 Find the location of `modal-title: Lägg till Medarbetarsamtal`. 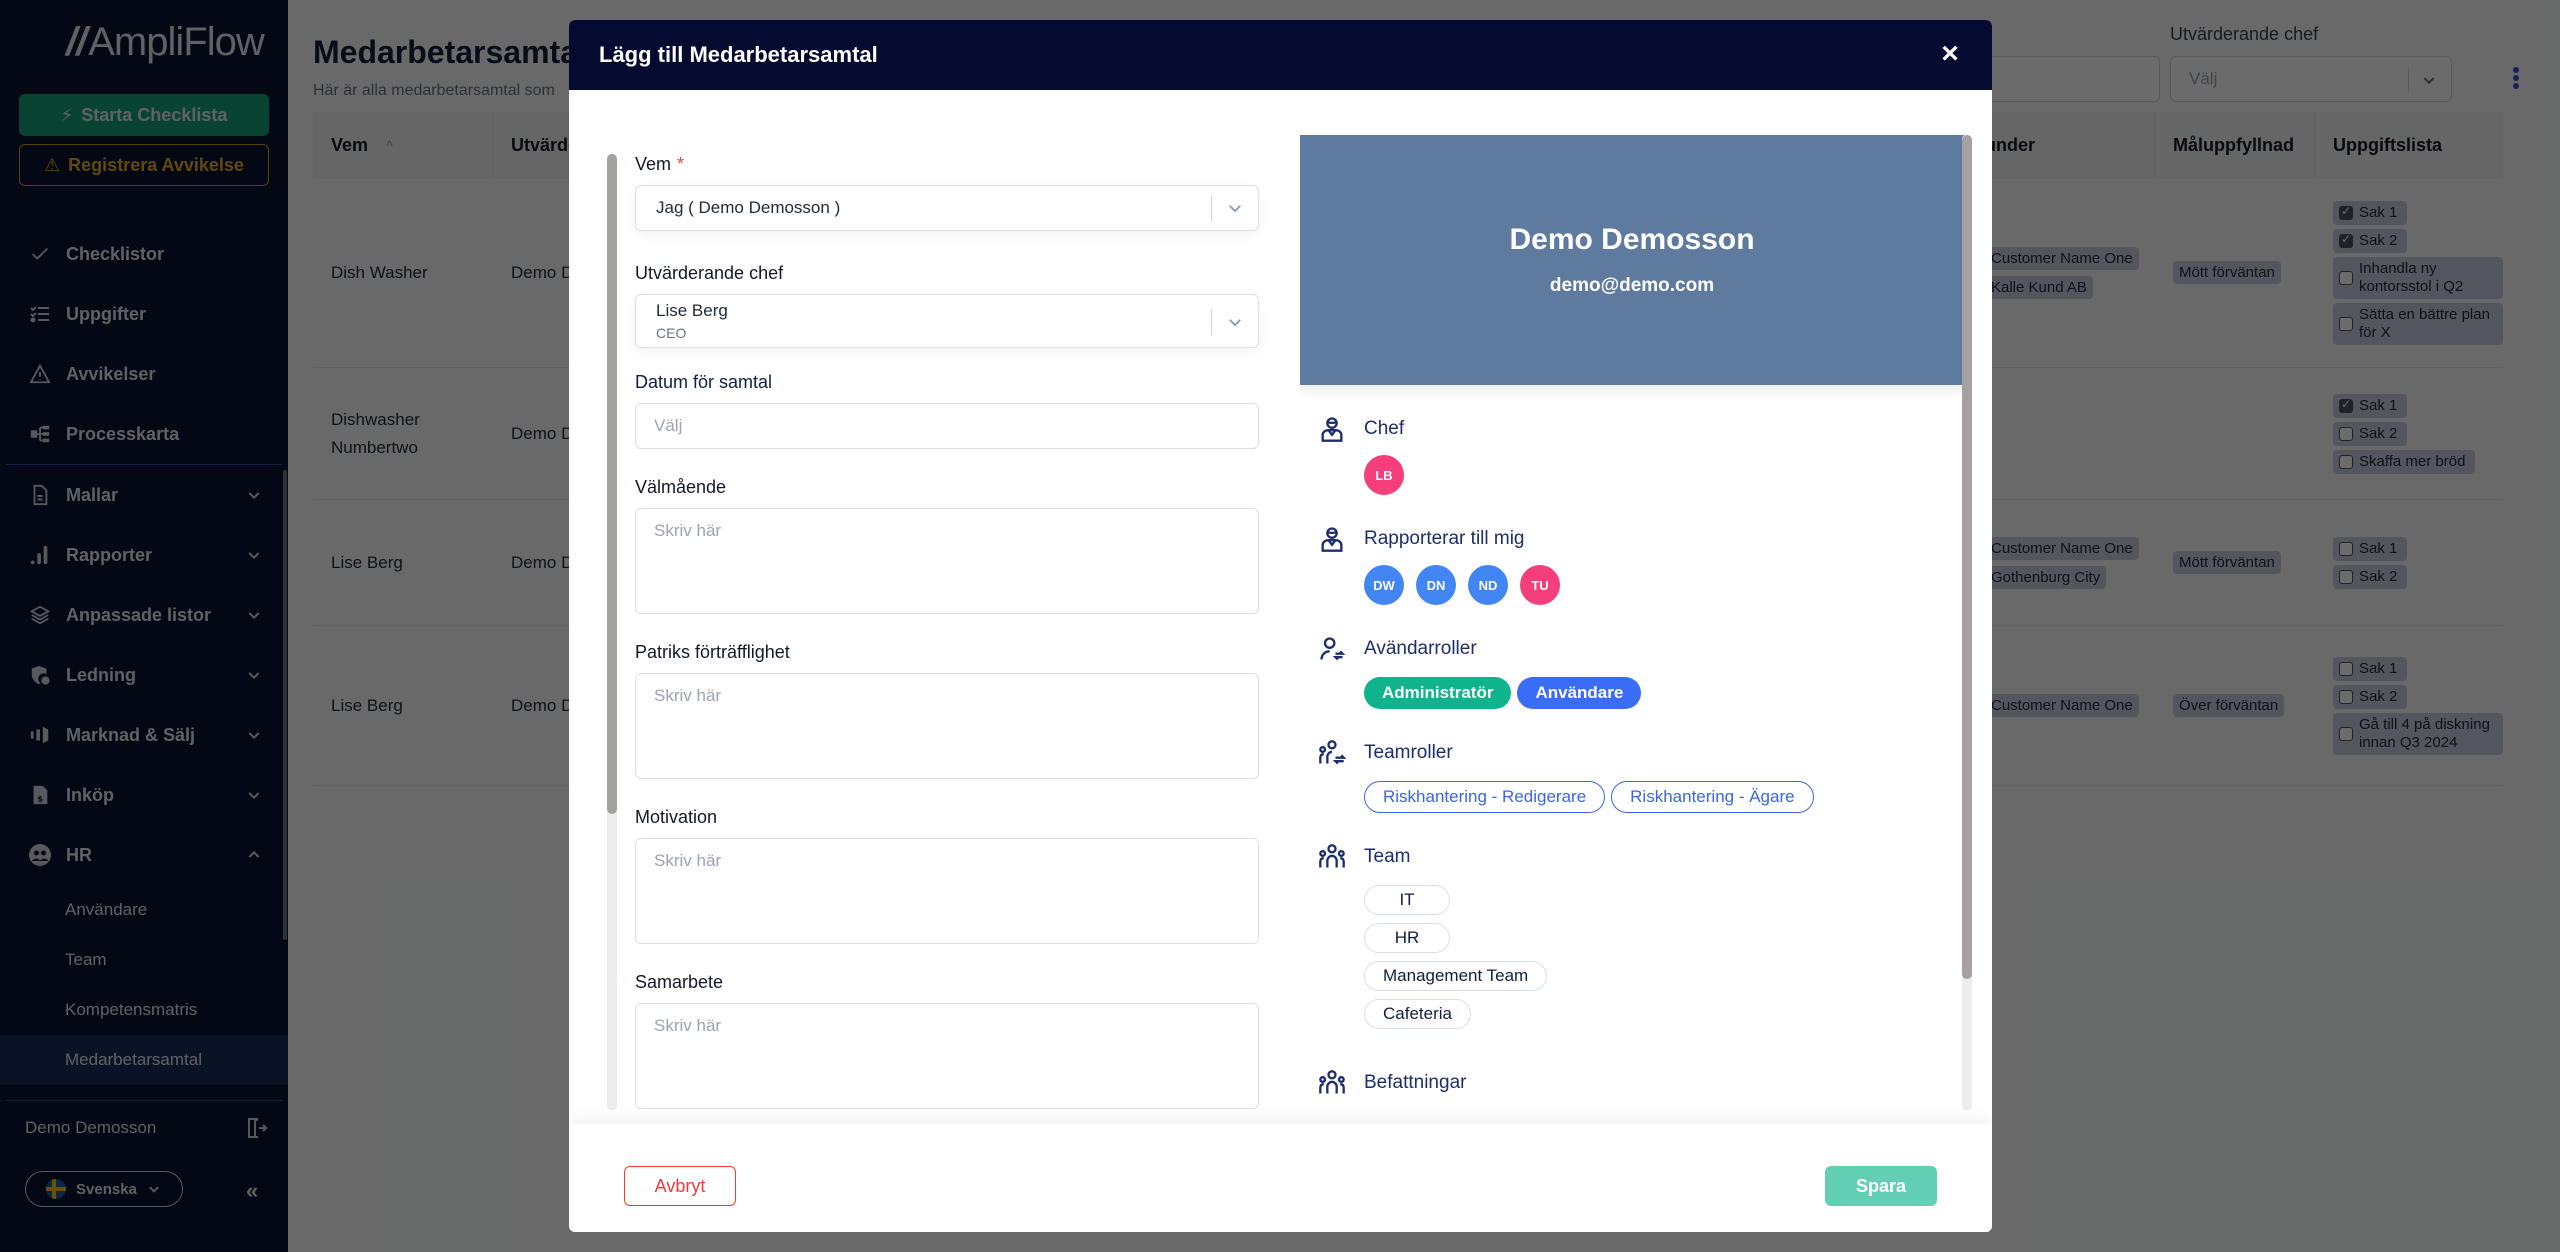

modal-title: Lägg till Medarbetarsamtal is located at coordinates (738, 54).